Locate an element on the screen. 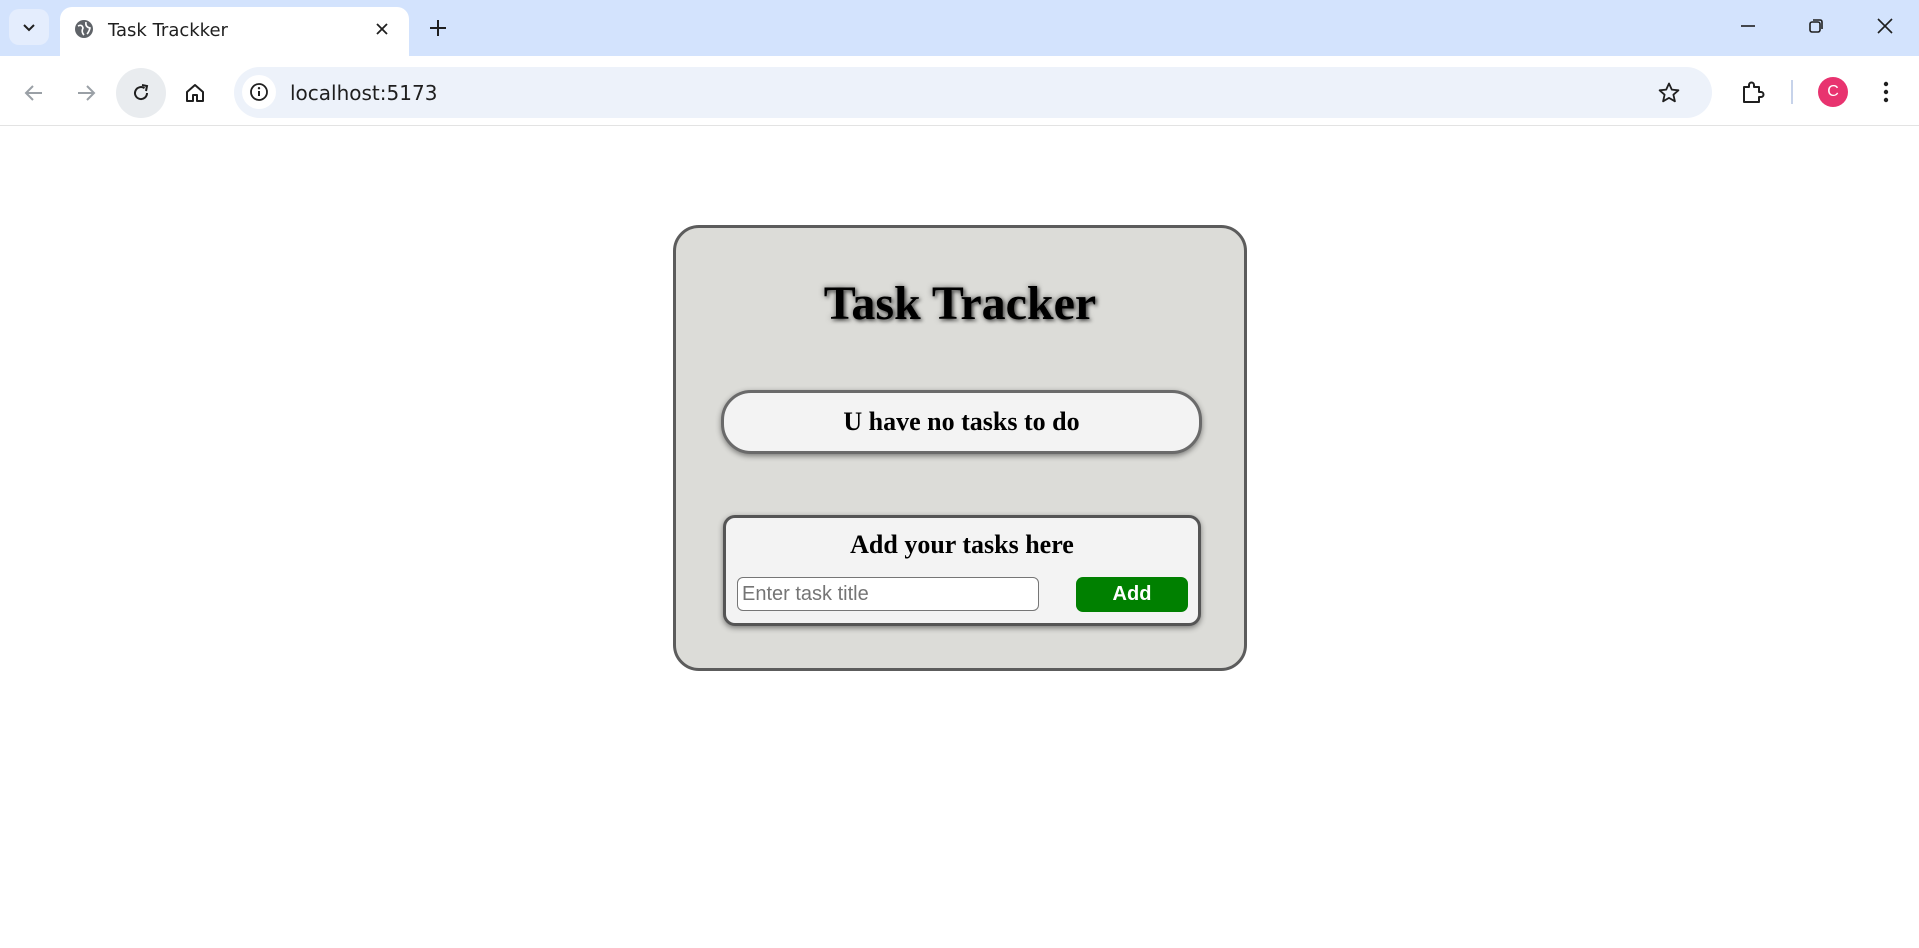 This screenshot has width=1919, height=948. reload-icon is located at coordinates (141, 92).